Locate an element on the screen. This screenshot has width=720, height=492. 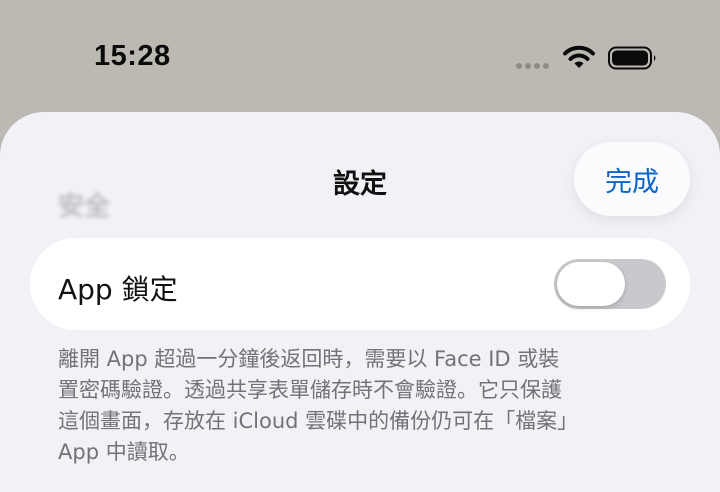
app-lock-label: App 鎖定 is located at coordinates (118, 289).